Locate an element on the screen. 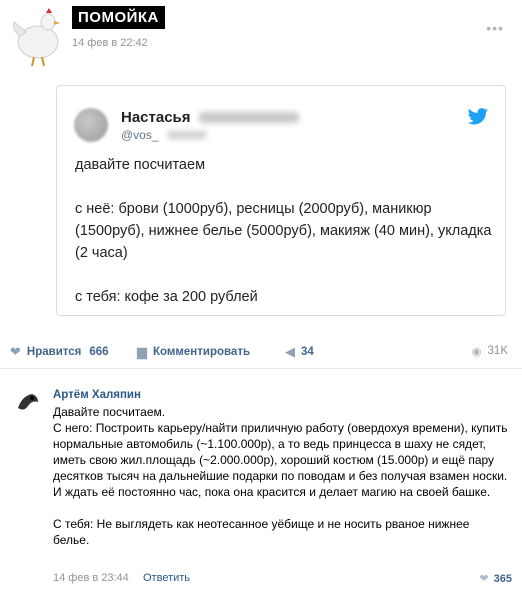 The height and width of the screenshot is (600, 522). share-button: ◀ 34 is located at coordinates (299, 352).